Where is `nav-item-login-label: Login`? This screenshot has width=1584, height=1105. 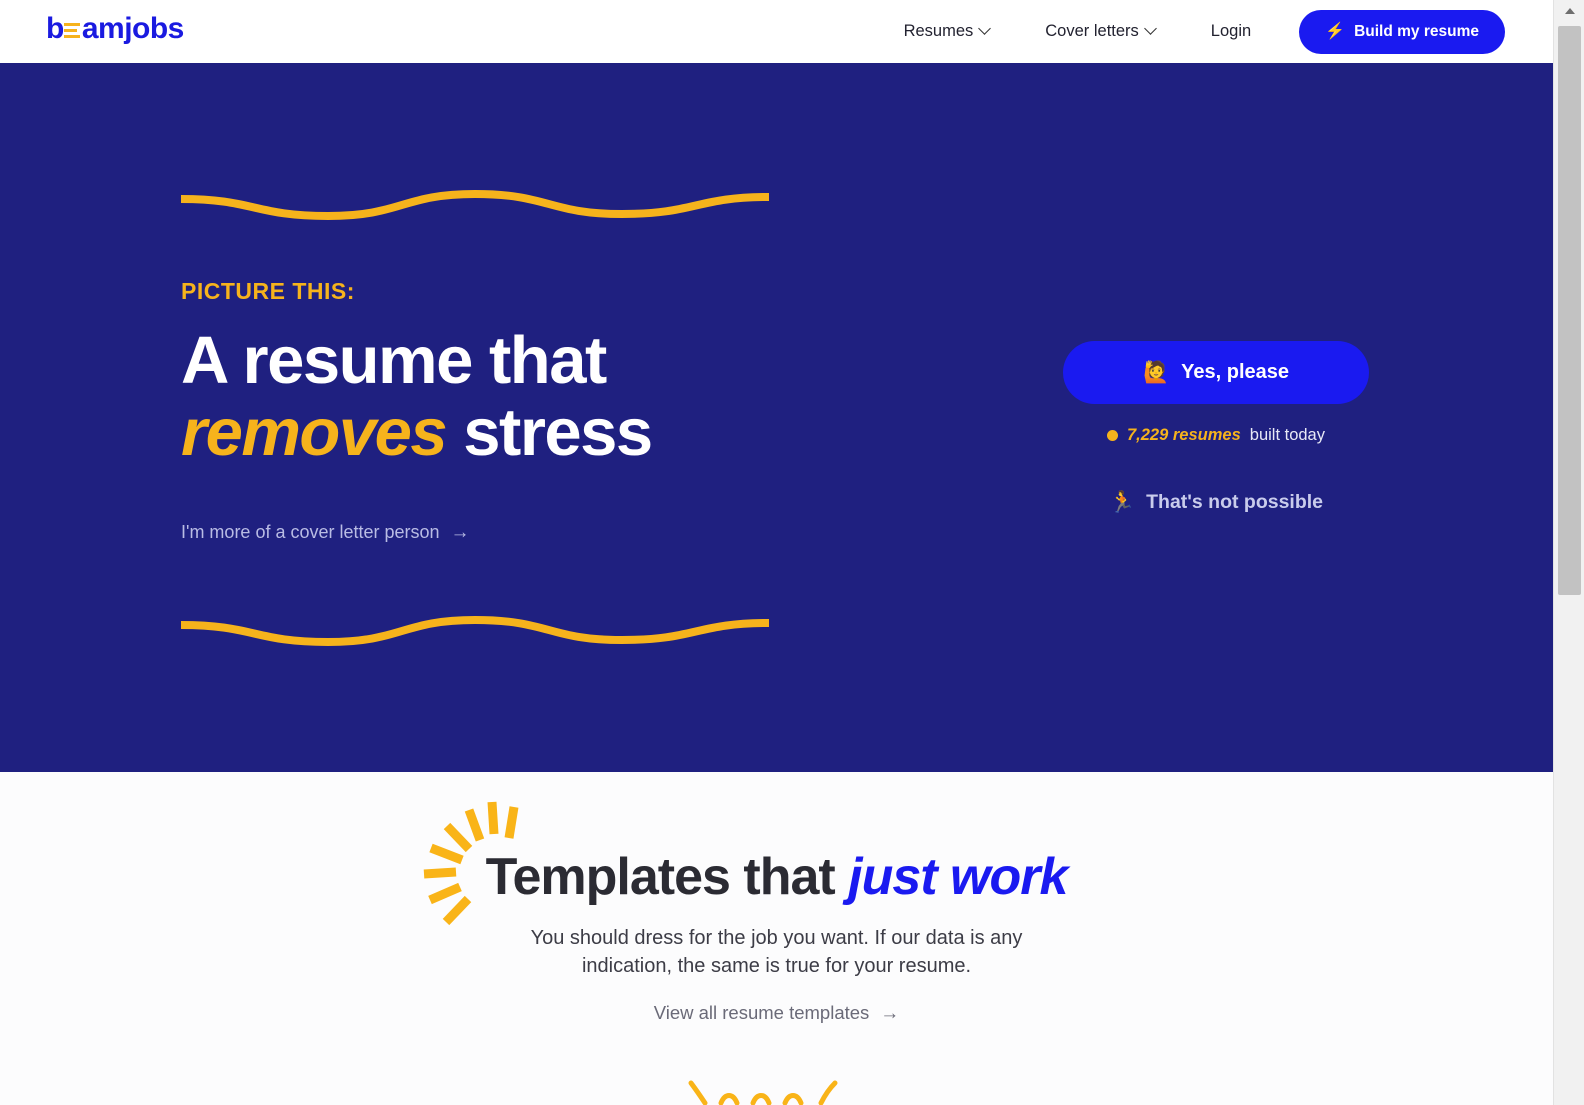
nav-item-login-label: Login is located at coordinates (1231, 31).